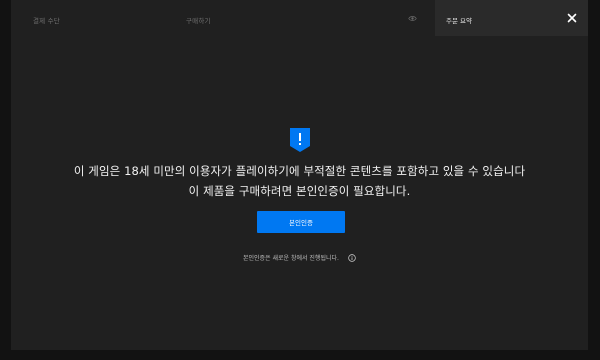 This screenshot has height=360, width=600. Describe the element at coordinates (299, 18) in the screenshot. I see `checkout-header: 결제 수단 구매하기 주문 요약` at that location.